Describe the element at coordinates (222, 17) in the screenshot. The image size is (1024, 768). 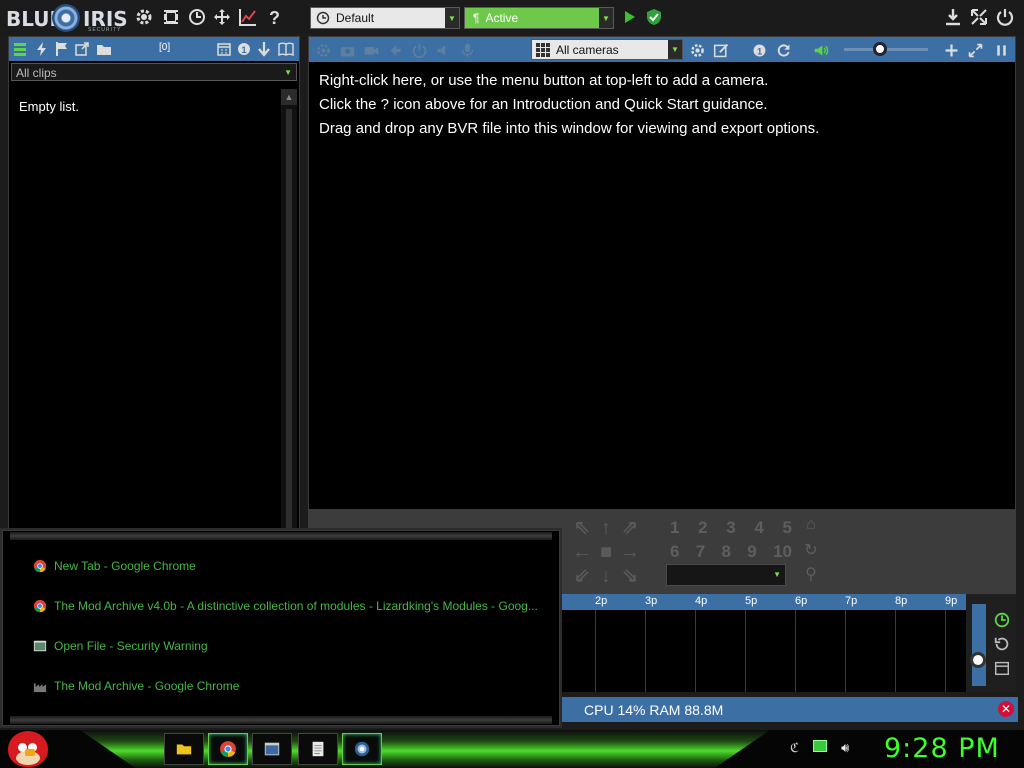
I see `ptz-move-icon` at that location.